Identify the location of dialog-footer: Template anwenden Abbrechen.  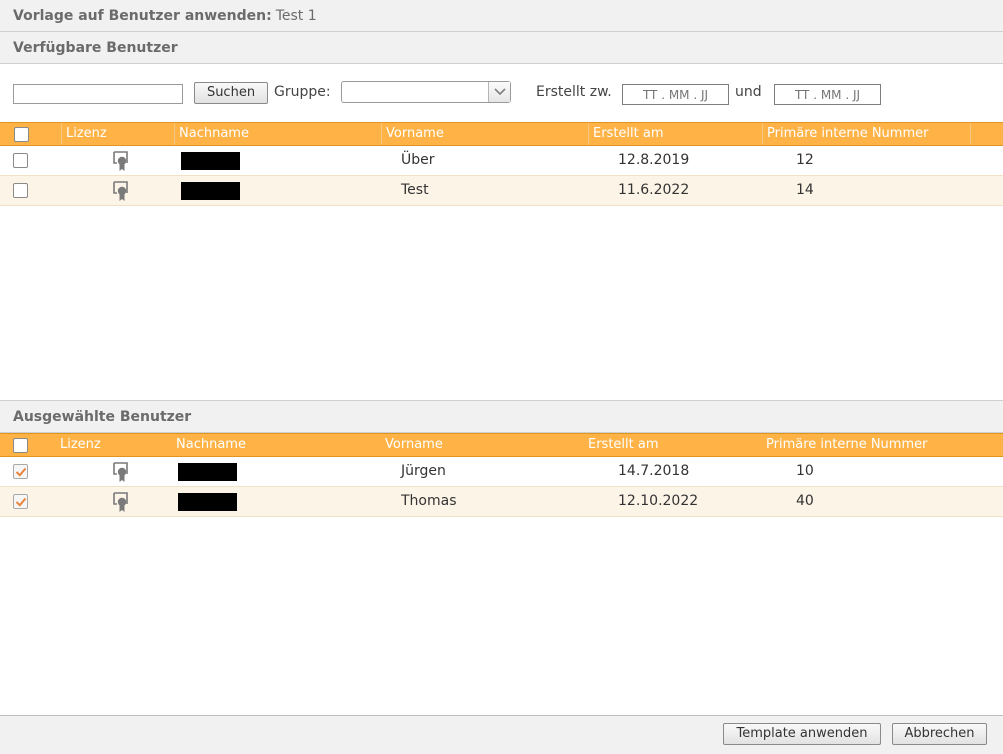
(501, 734).